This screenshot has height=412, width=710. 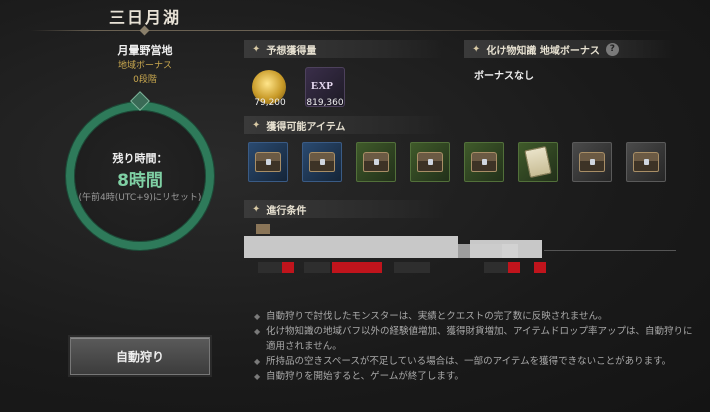 What do you see at coordinates (610, 250) in the screenshot?
I see `redacted-line` at bounding box center [610, 250].